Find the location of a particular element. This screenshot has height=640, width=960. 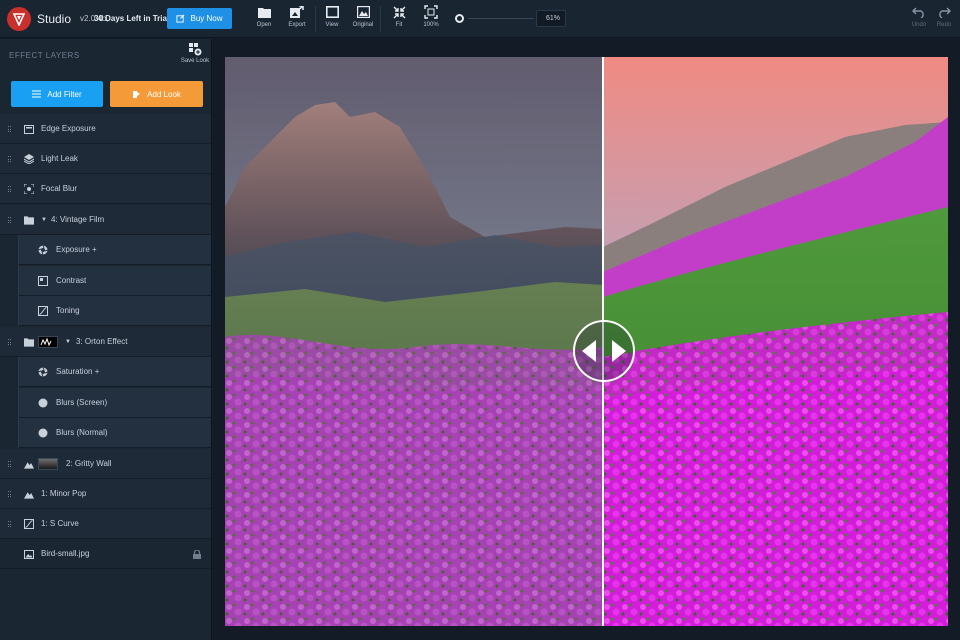

layer-label: Toning is located at coordinates (68, 310).